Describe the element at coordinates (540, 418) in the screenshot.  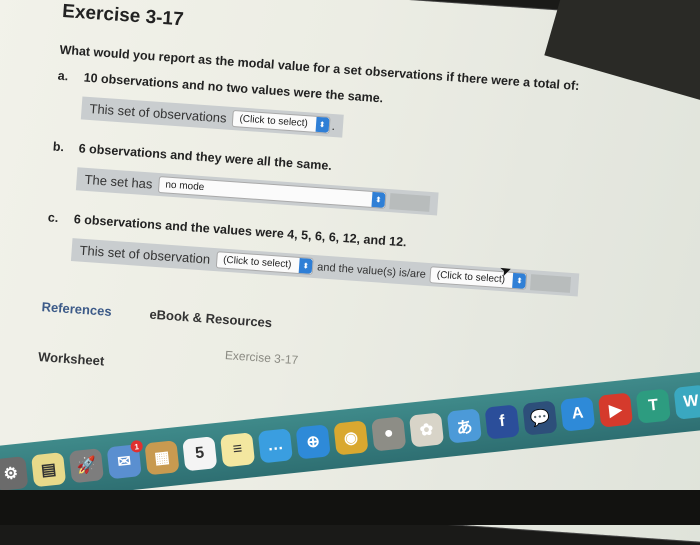
I see `chat-icon: 💬` at that location.